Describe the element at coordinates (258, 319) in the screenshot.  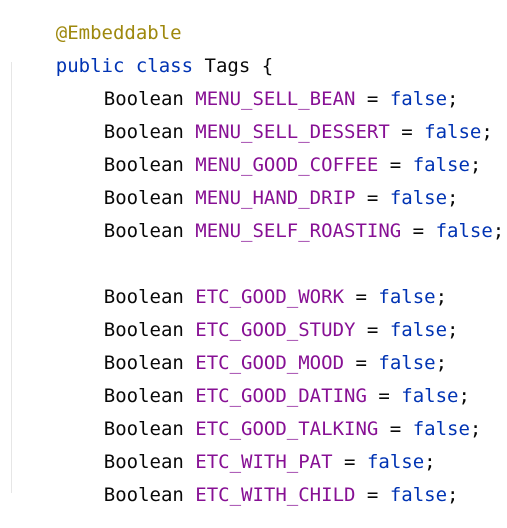
I see `field-line-etc-good-study: Boolean ETC_GOOD_STUDY = false;` at that location.